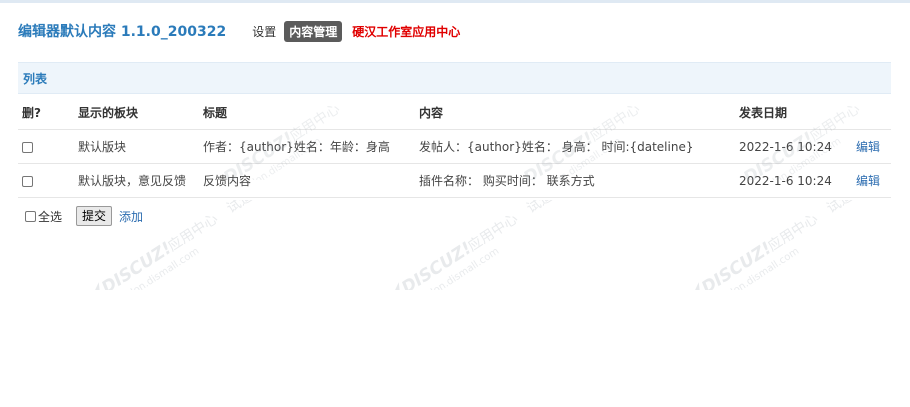 This screenshot has height=407, width=910. Describe the element at coordinates (136, 113) in the screenshot. I see `col-board: 显示的板块` at that location.